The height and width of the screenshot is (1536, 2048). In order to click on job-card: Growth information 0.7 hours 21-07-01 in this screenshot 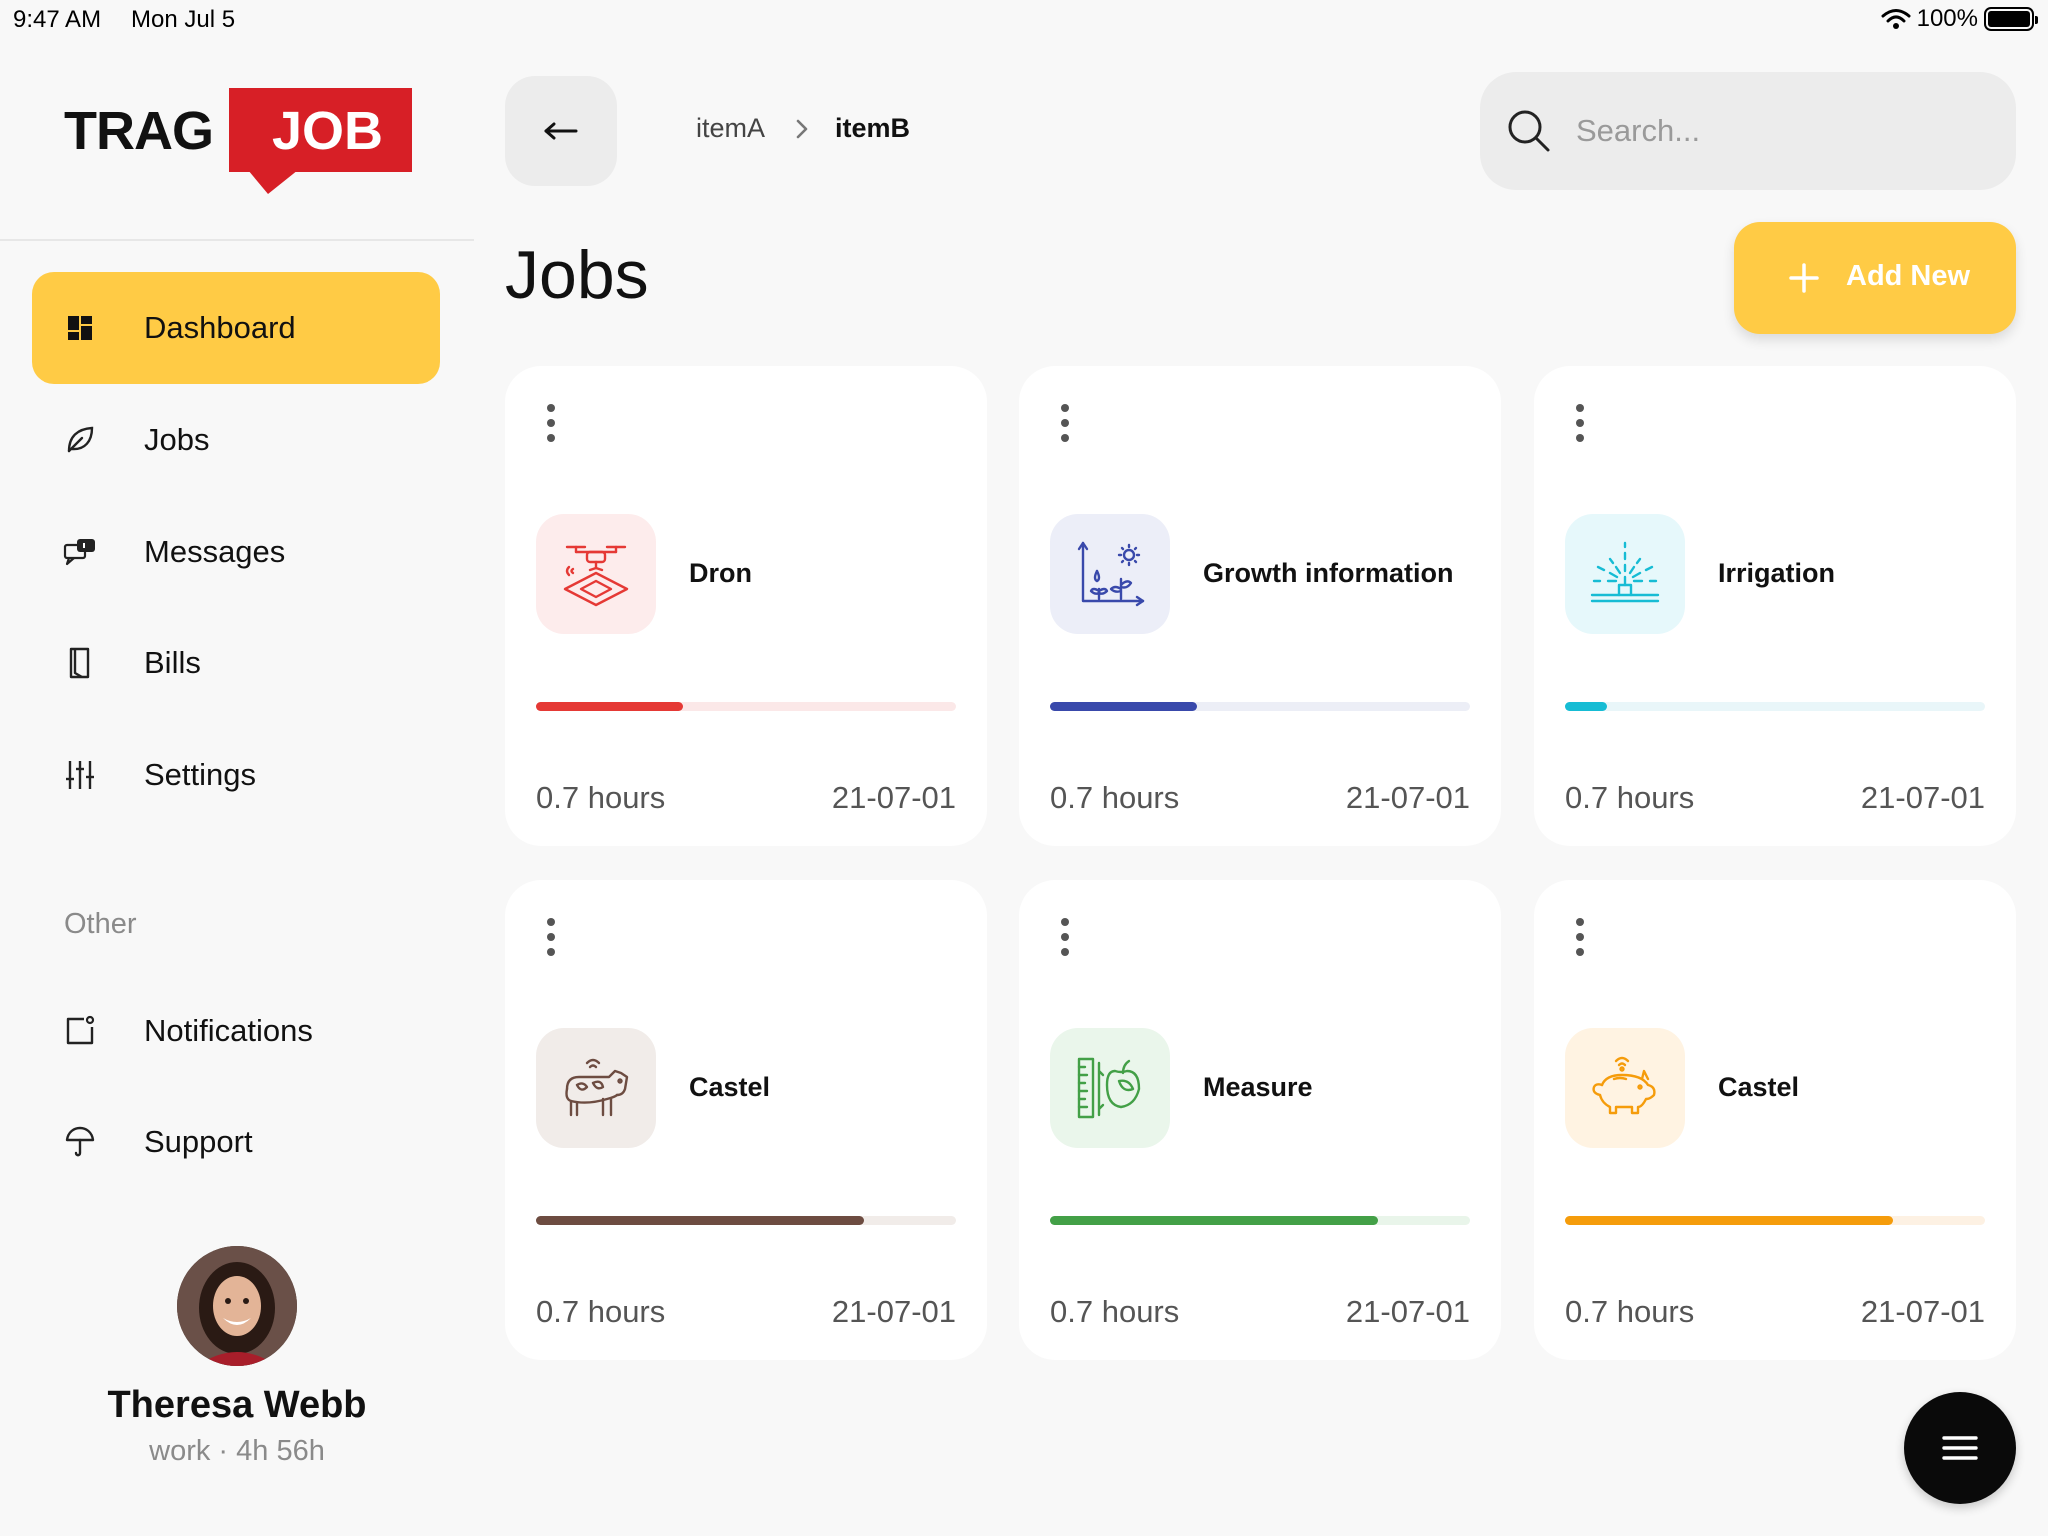, I will do `click(1260, 606)`.